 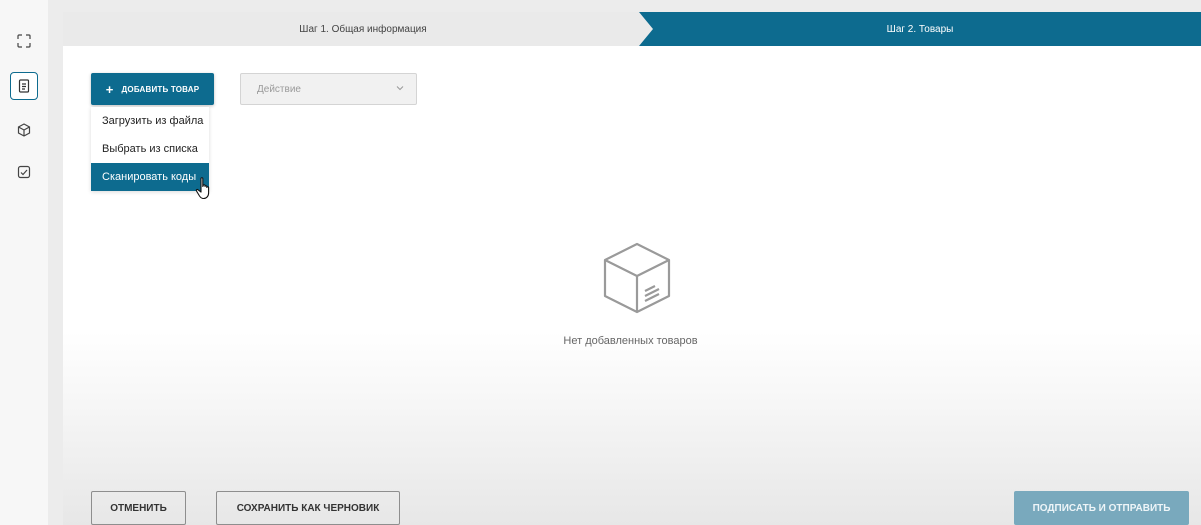 What do you see at coordinates (109, 89) in the screenshot?
I see `plus-icon: +` at bounding box center [109, 89].